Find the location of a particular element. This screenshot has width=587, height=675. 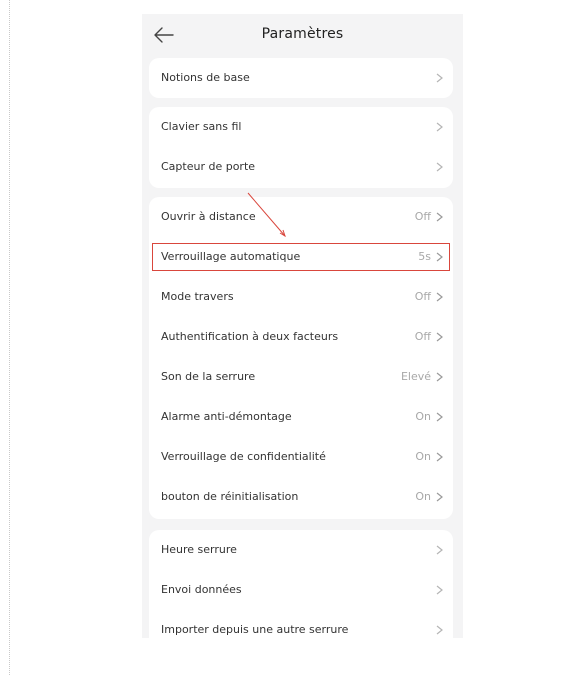

settings-item-envoi-donnees: Envoi données is located at coordinates (301, 590).